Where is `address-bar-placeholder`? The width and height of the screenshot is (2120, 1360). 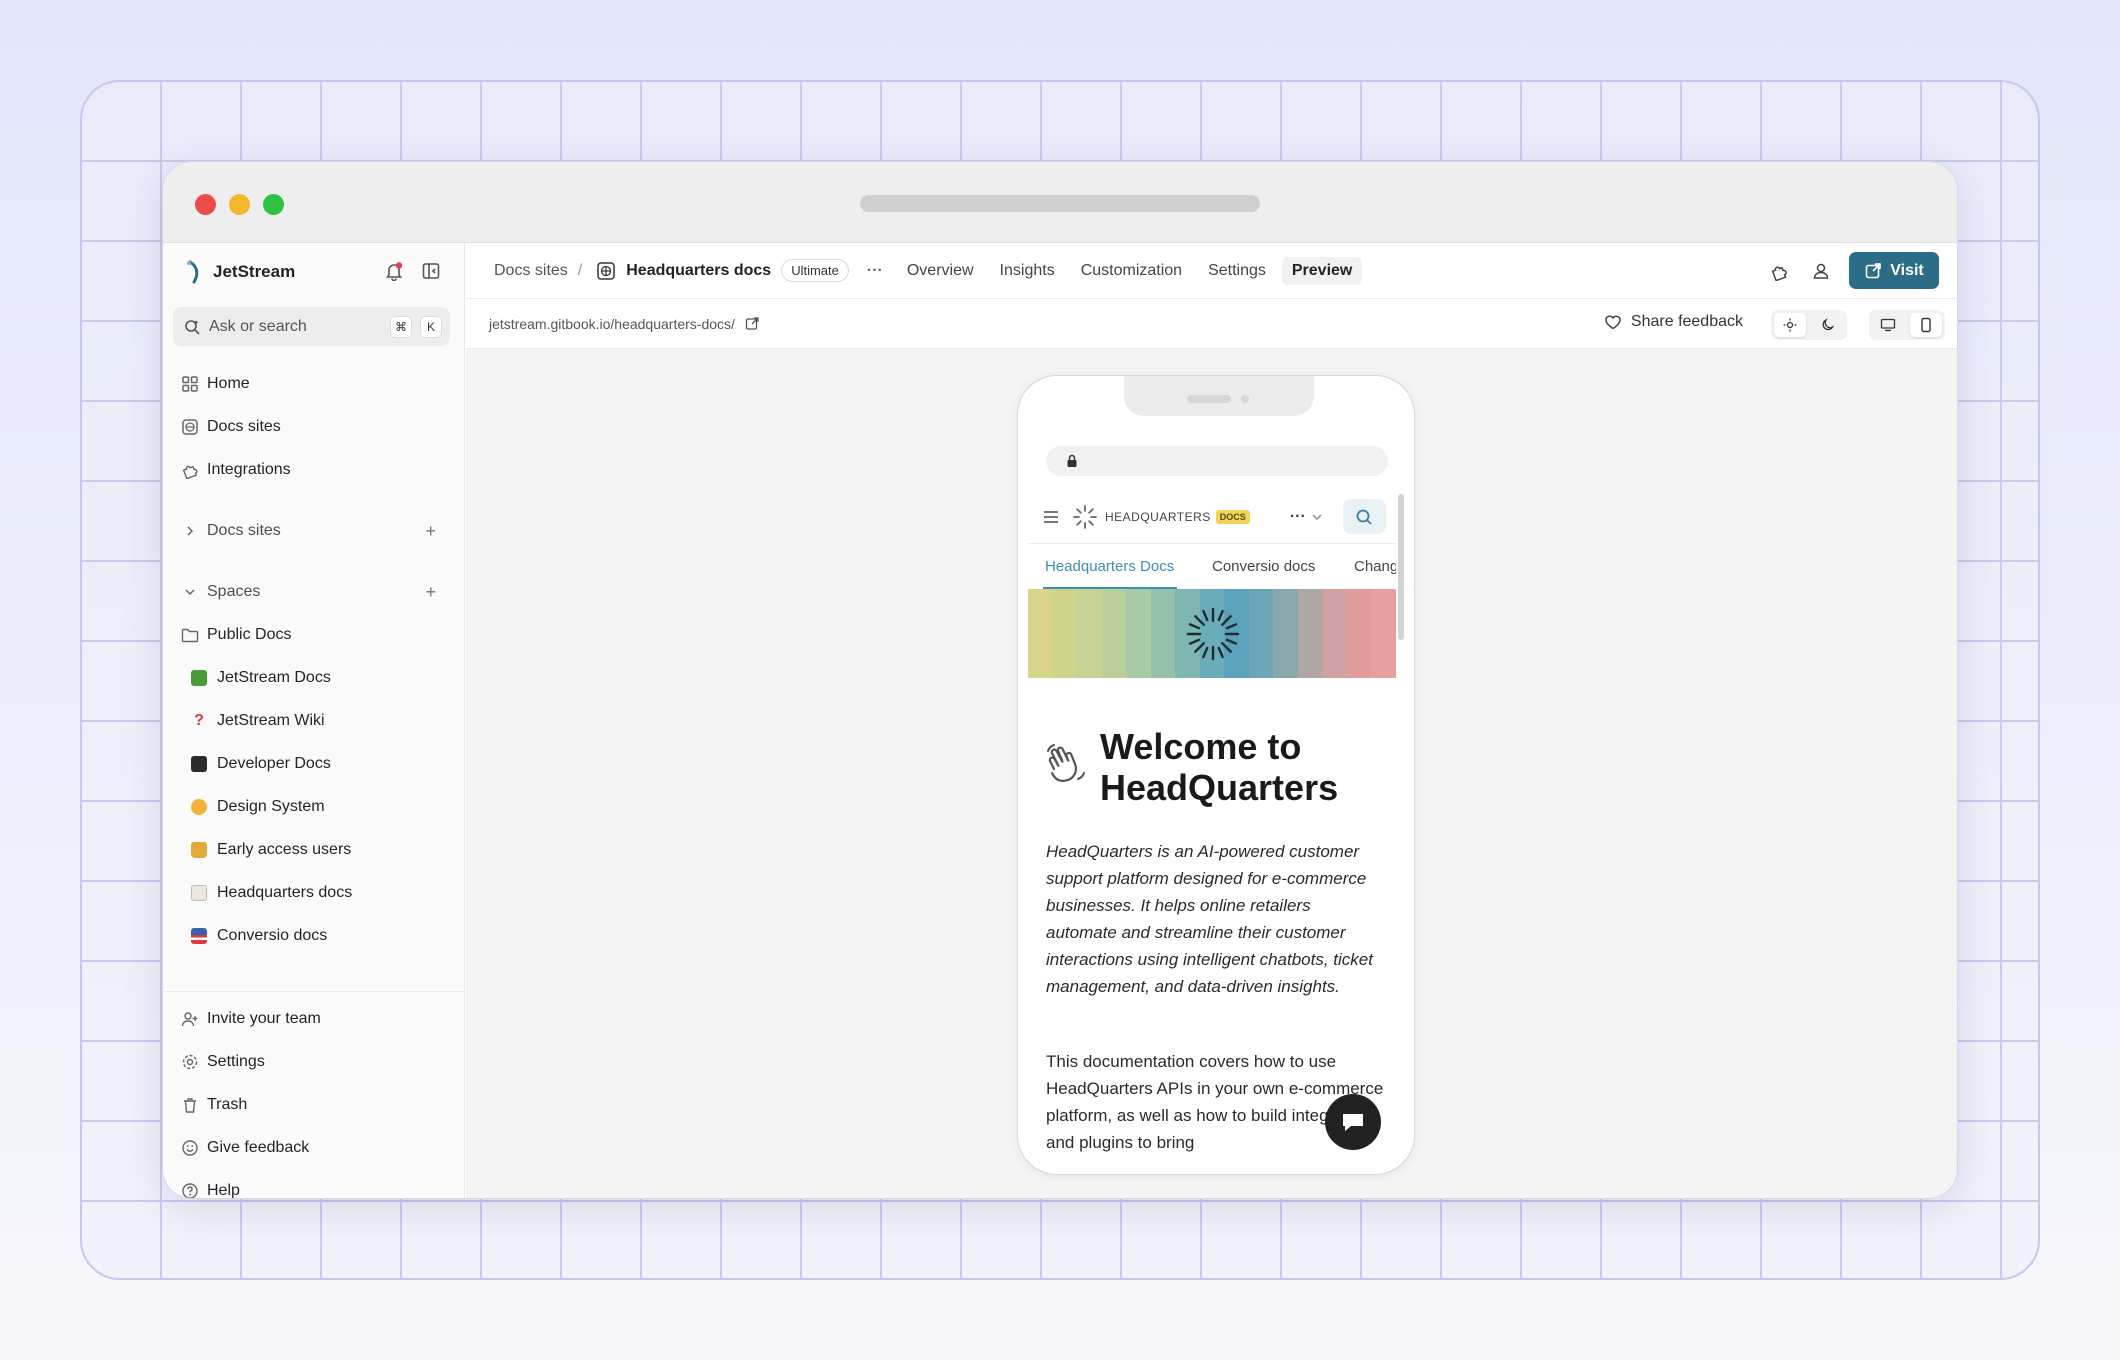 address-bar-placeholder is located at coordinates (1060, 203).